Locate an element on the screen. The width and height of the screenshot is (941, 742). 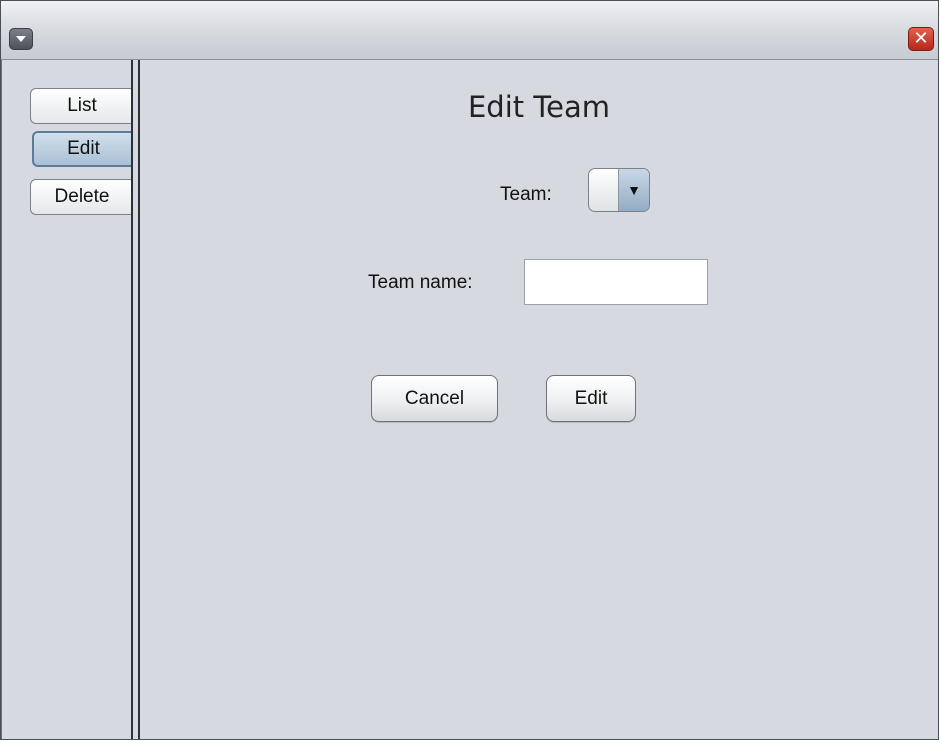
team-name-label: Team name: is located at coordinates (420, 282).